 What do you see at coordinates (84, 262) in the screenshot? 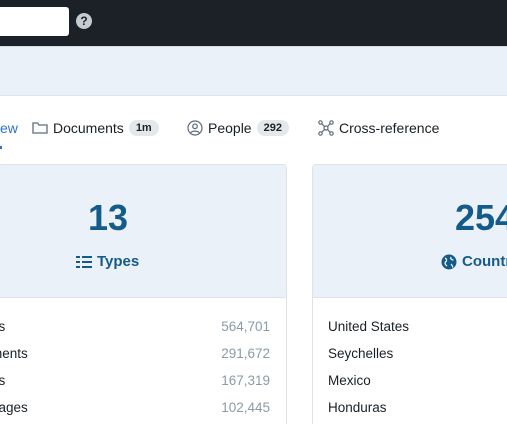
I see `list-icon` at bounding box center [84, 262].